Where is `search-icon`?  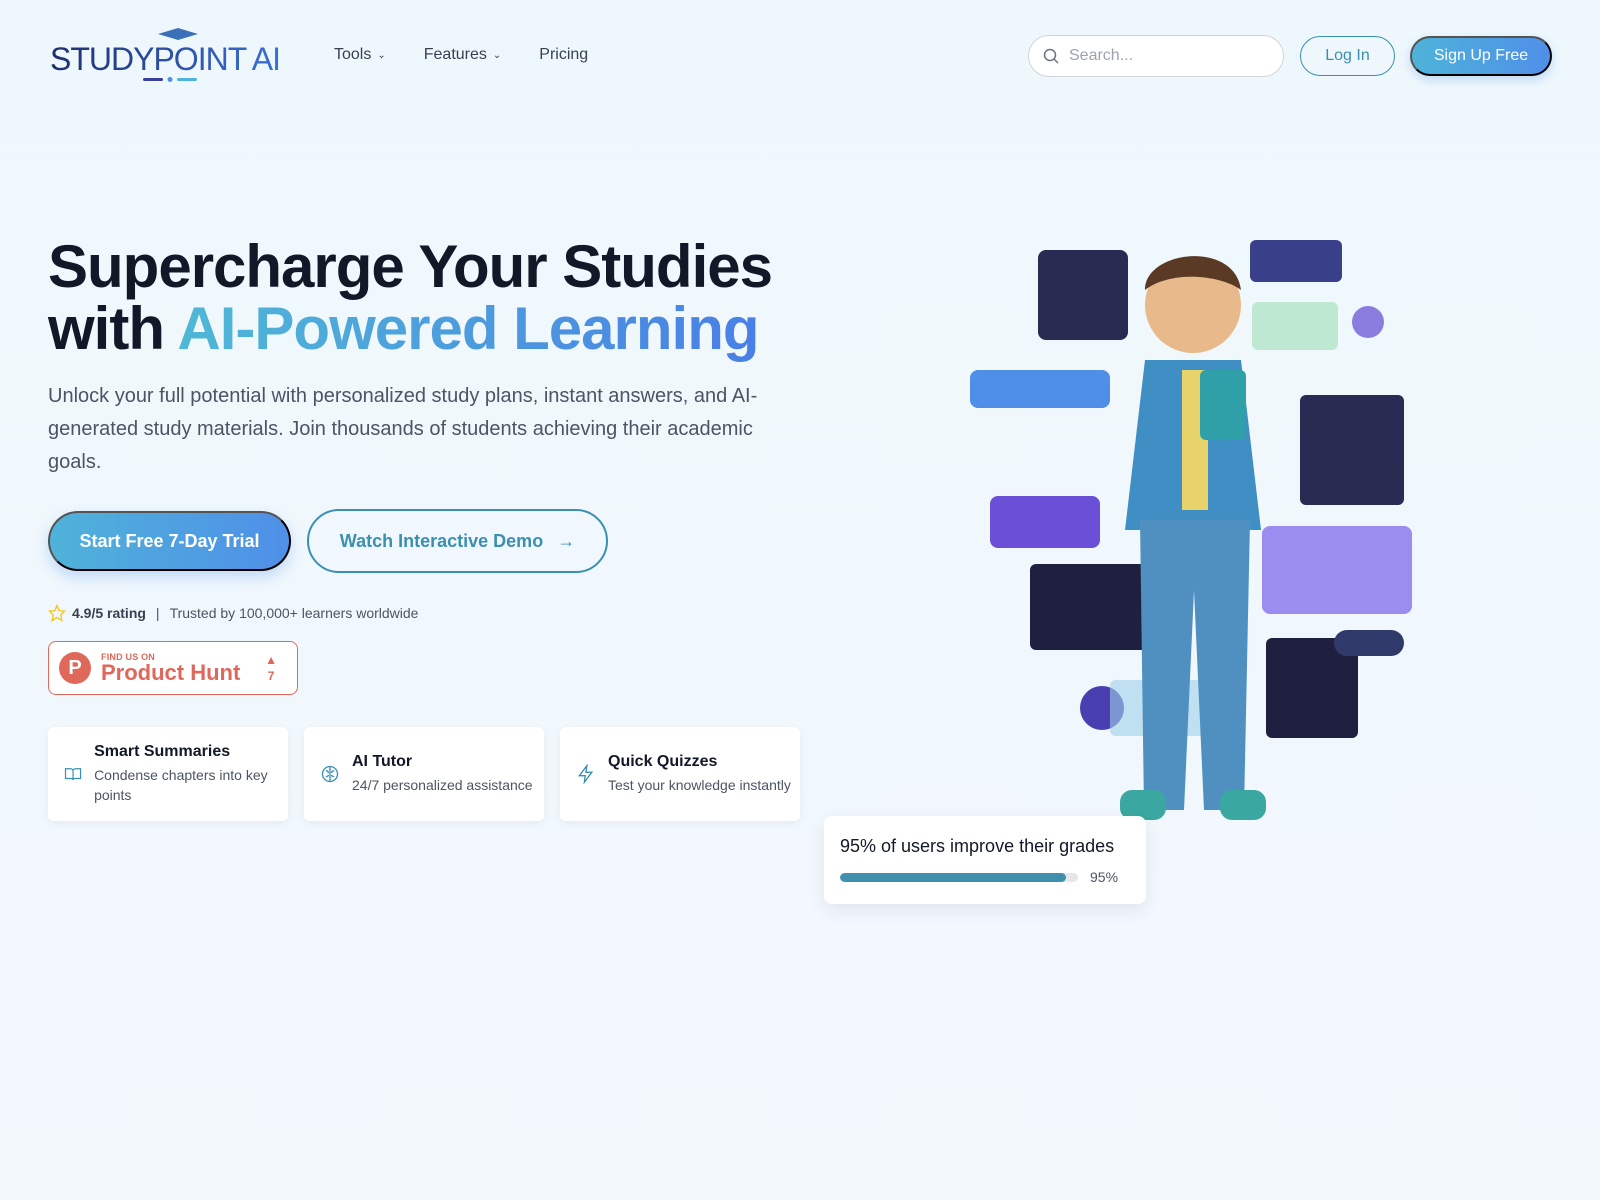 search-icon is located at coordinates (1051, 56).